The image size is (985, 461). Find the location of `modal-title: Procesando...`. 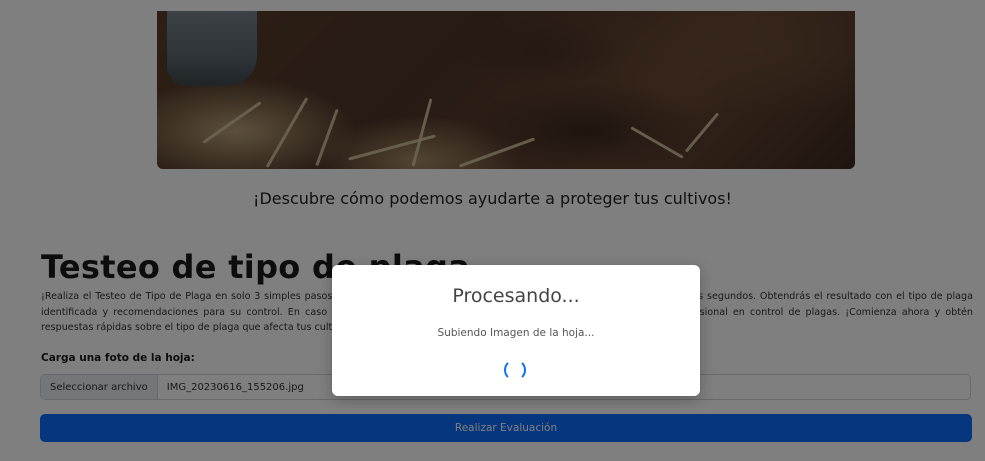

modal-title: Procesando... is located at coordinates (516, 296).